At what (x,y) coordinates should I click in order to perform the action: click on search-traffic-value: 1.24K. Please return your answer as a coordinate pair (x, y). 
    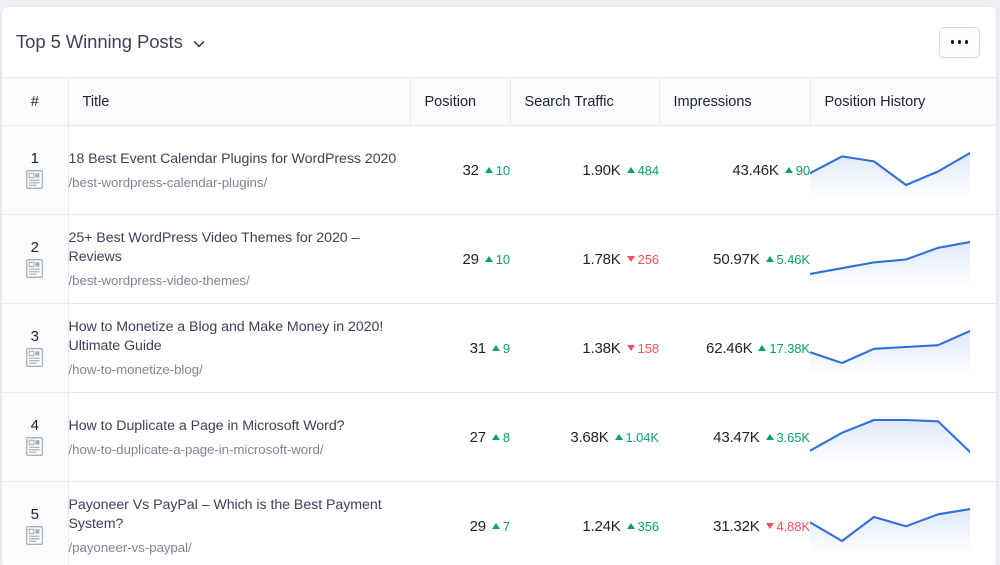
    Looking at the image, I should click on (601, 526).